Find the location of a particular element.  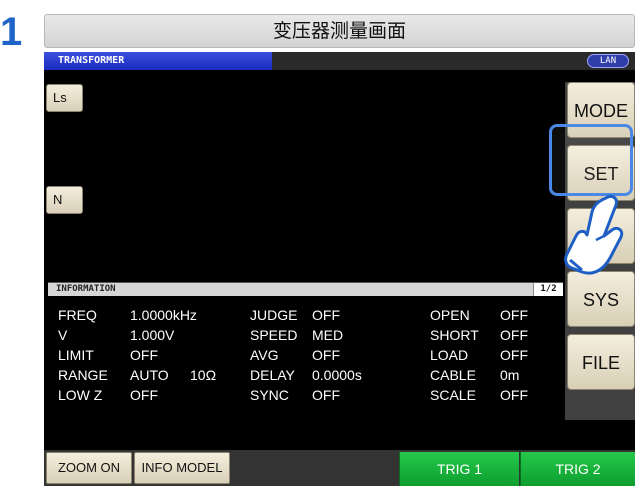

info-value: 0m is located at coordinates (510, 375).